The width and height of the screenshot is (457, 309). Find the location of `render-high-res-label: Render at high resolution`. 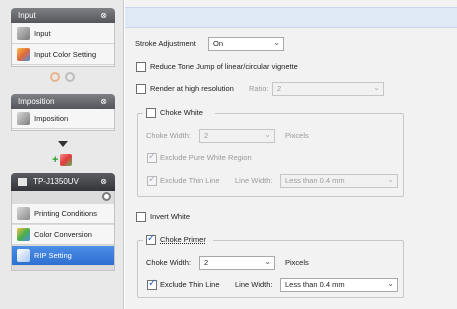

render-high-res-label: Render at high resolution is located at coordinates (192, 88).